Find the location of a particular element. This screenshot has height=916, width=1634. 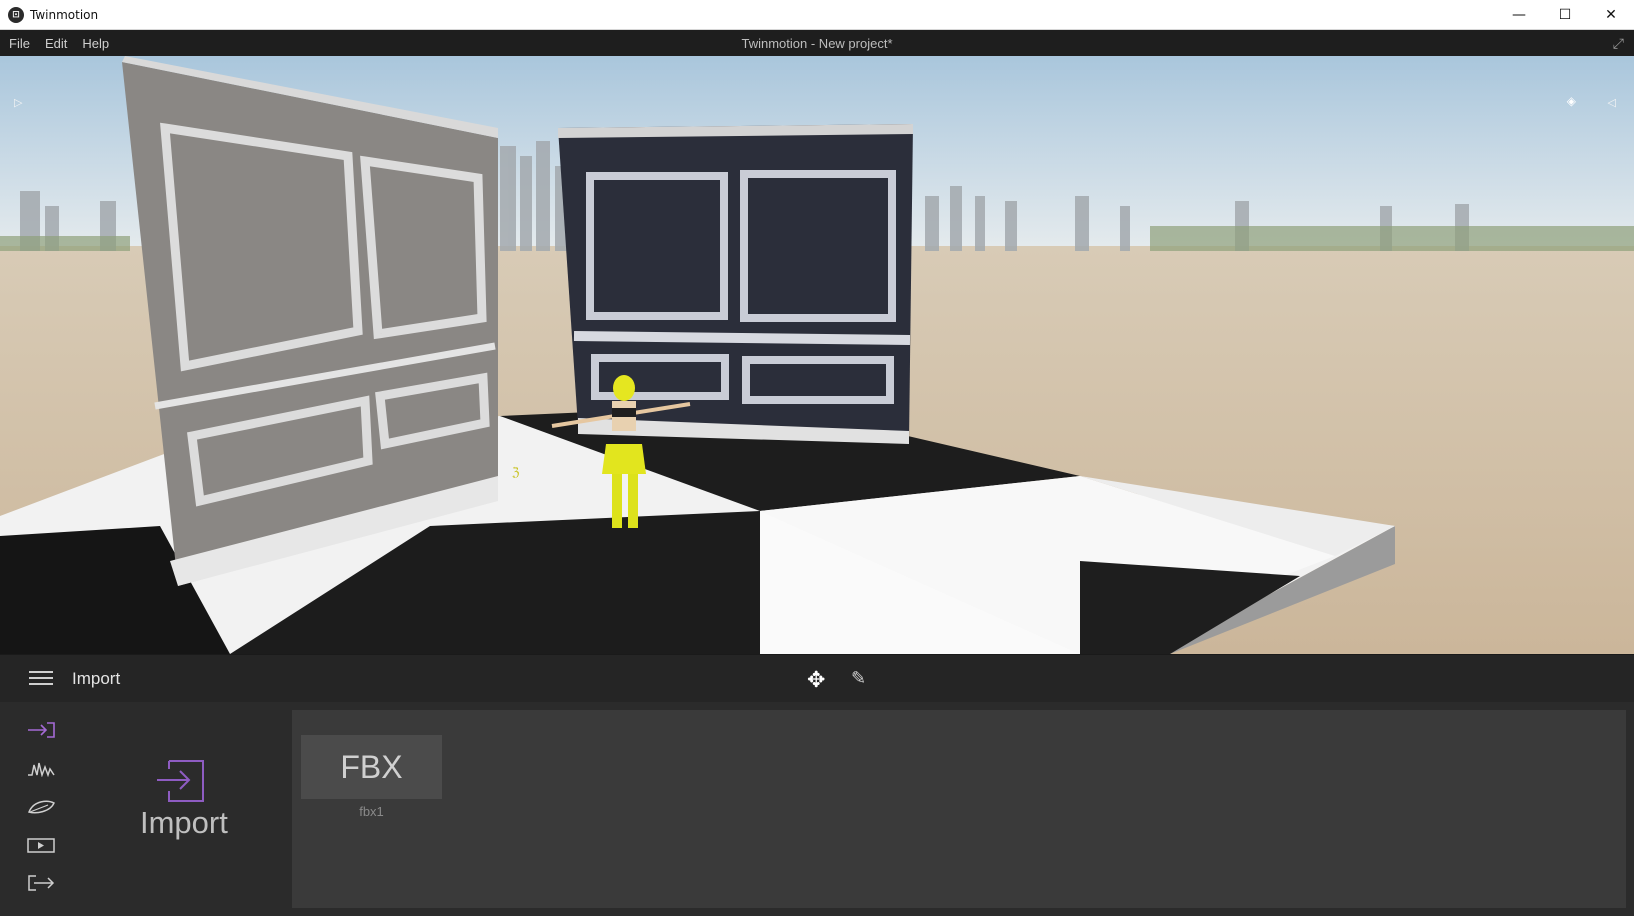

move-gizmo-icon: ✥ is located at coordinates (816, 680).